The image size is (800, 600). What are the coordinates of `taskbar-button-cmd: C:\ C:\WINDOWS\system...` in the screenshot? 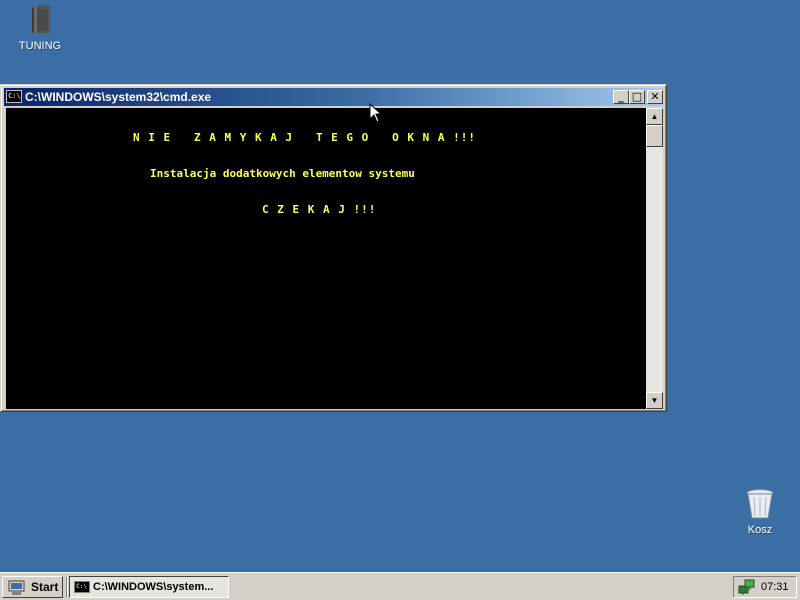 It's located at (149, 587).